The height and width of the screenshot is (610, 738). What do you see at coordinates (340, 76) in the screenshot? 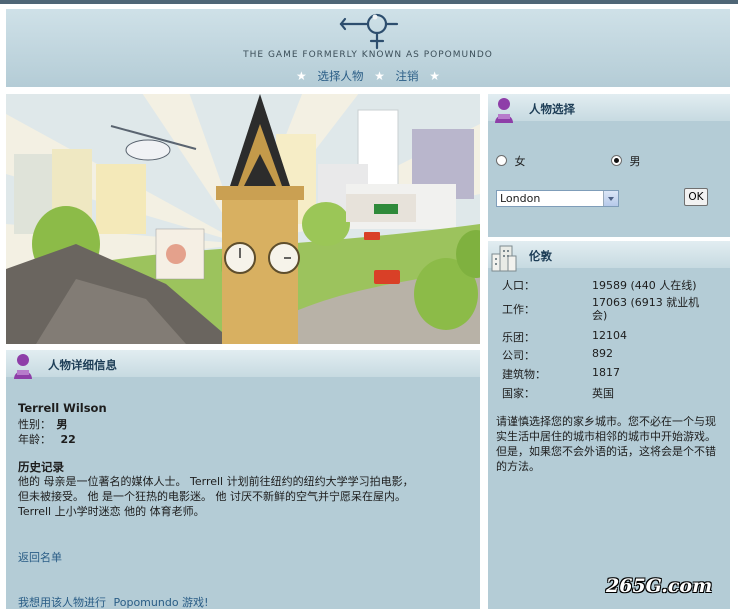
I see `nav-select-character: 选择人物` at bounding box center [340, 76].